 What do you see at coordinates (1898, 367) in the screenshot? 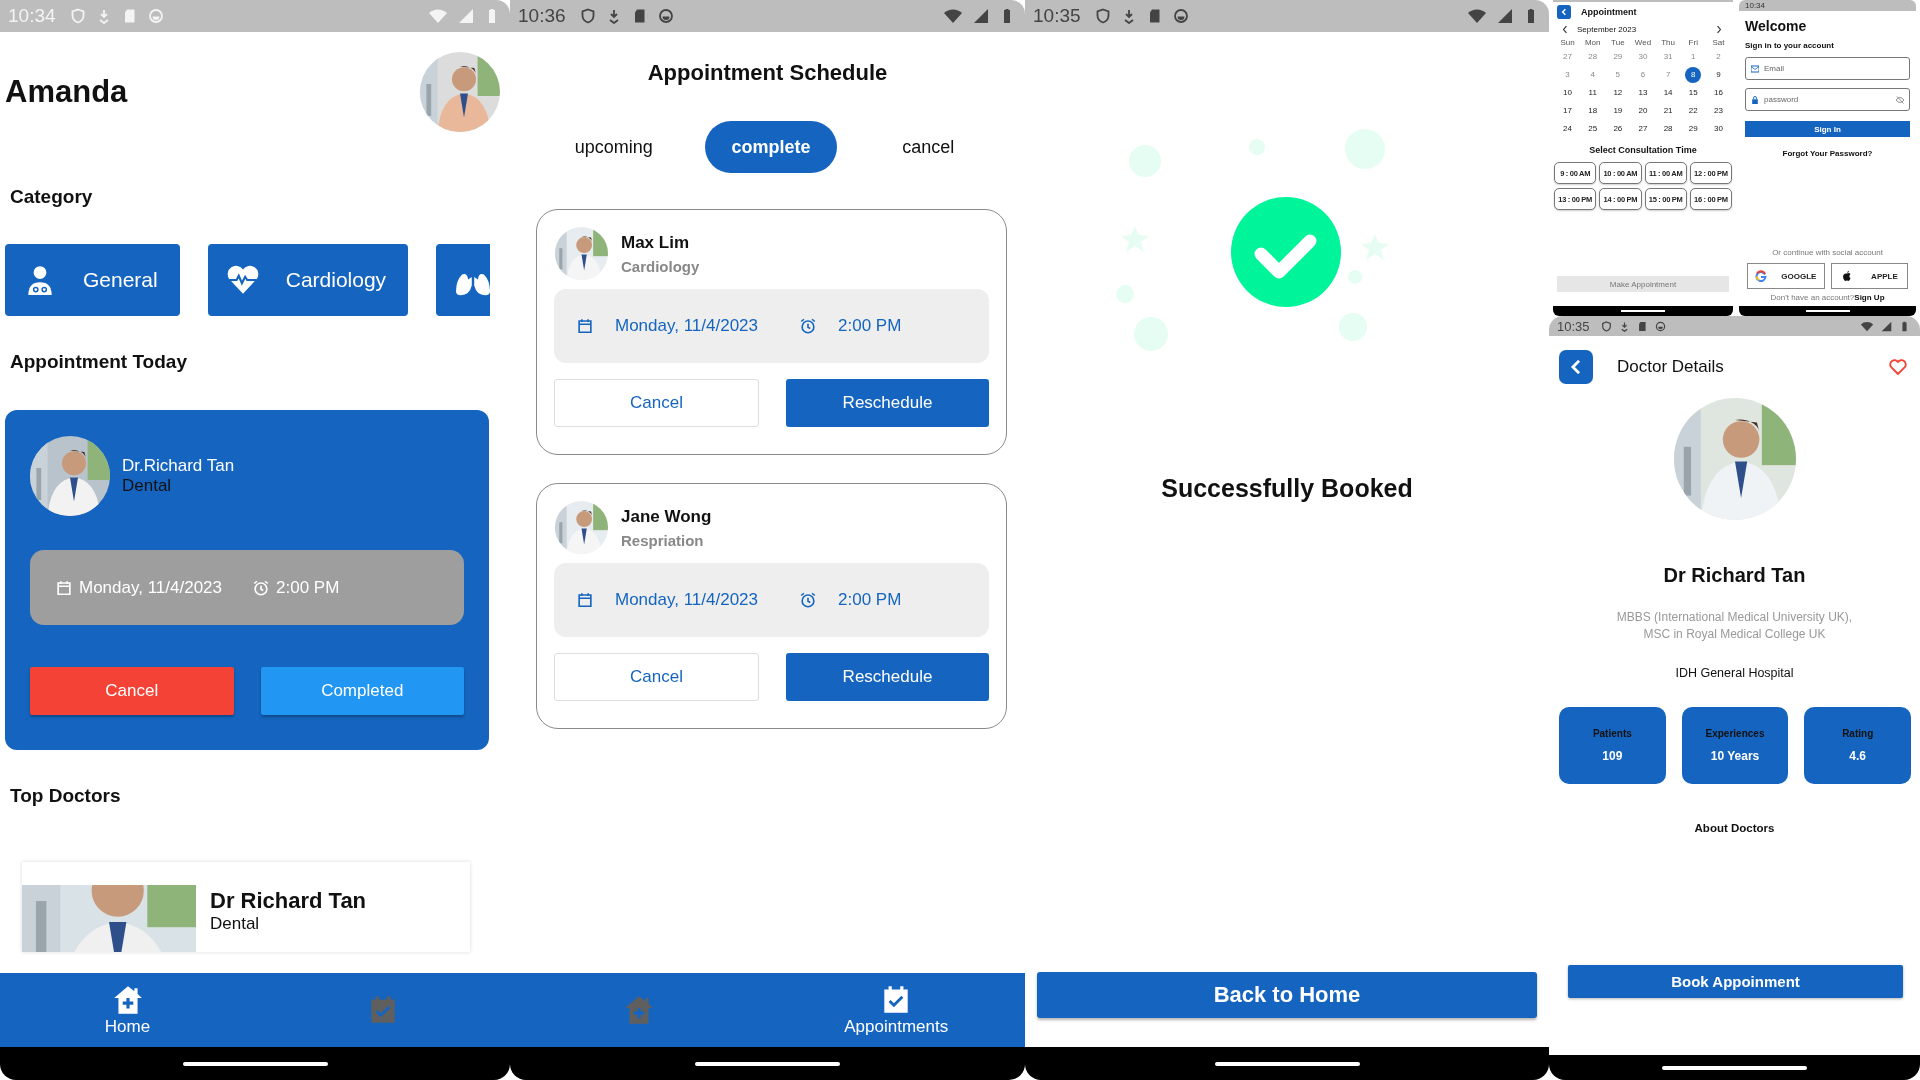
I see `heart-icon` at bounding box center [1898, 367].